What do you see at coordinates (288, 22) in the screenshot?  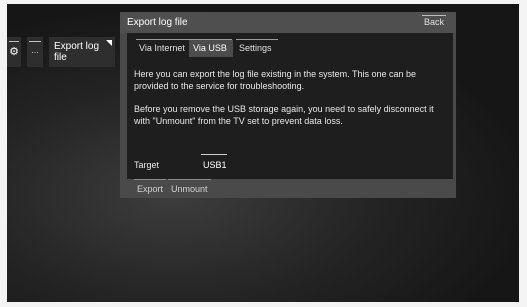 I see `dialog-titlebar: Export log file Back` at bounding box center [288, 22].